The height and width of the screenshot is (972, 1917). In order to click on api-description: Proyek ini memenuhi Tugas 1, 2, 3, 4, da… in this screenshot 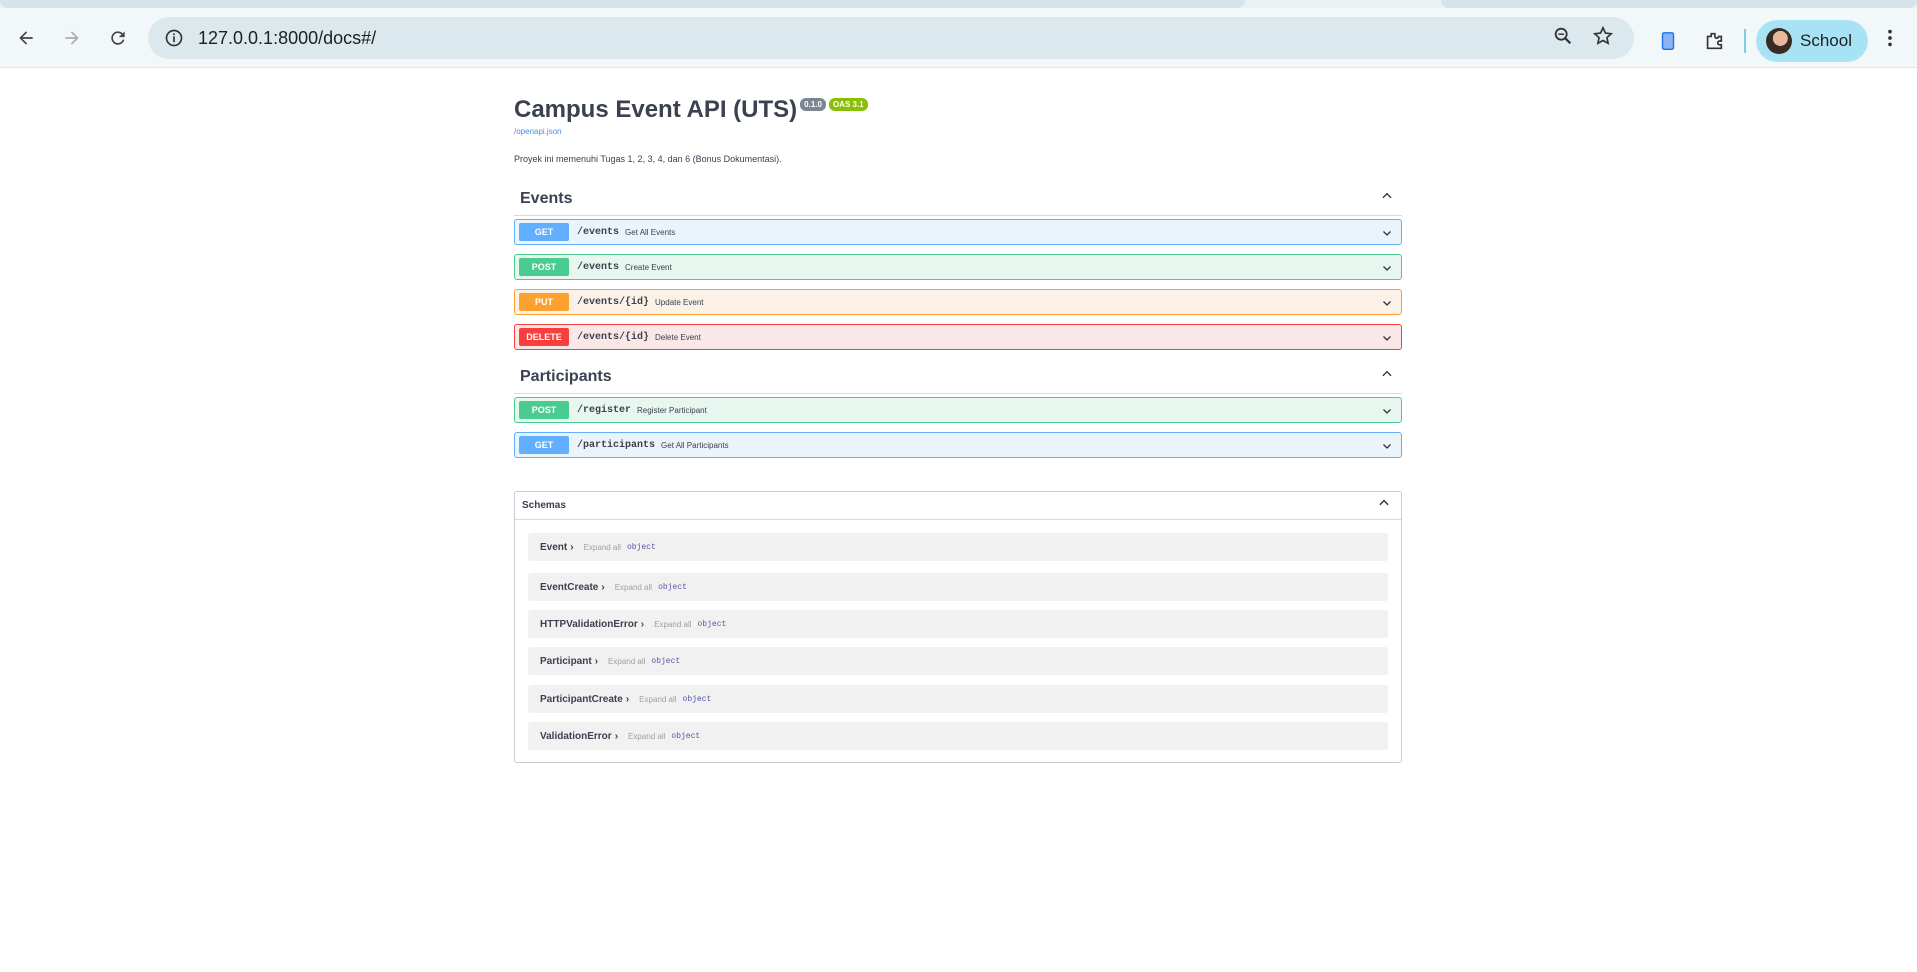, I will do `click(648, 159)`.